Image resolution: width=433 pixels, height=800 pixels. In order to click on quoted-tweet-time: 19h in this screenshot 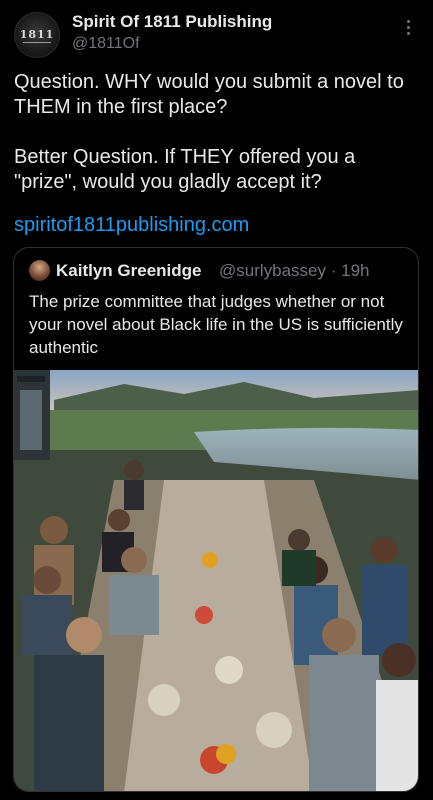, I will do `click(355, 270)`.